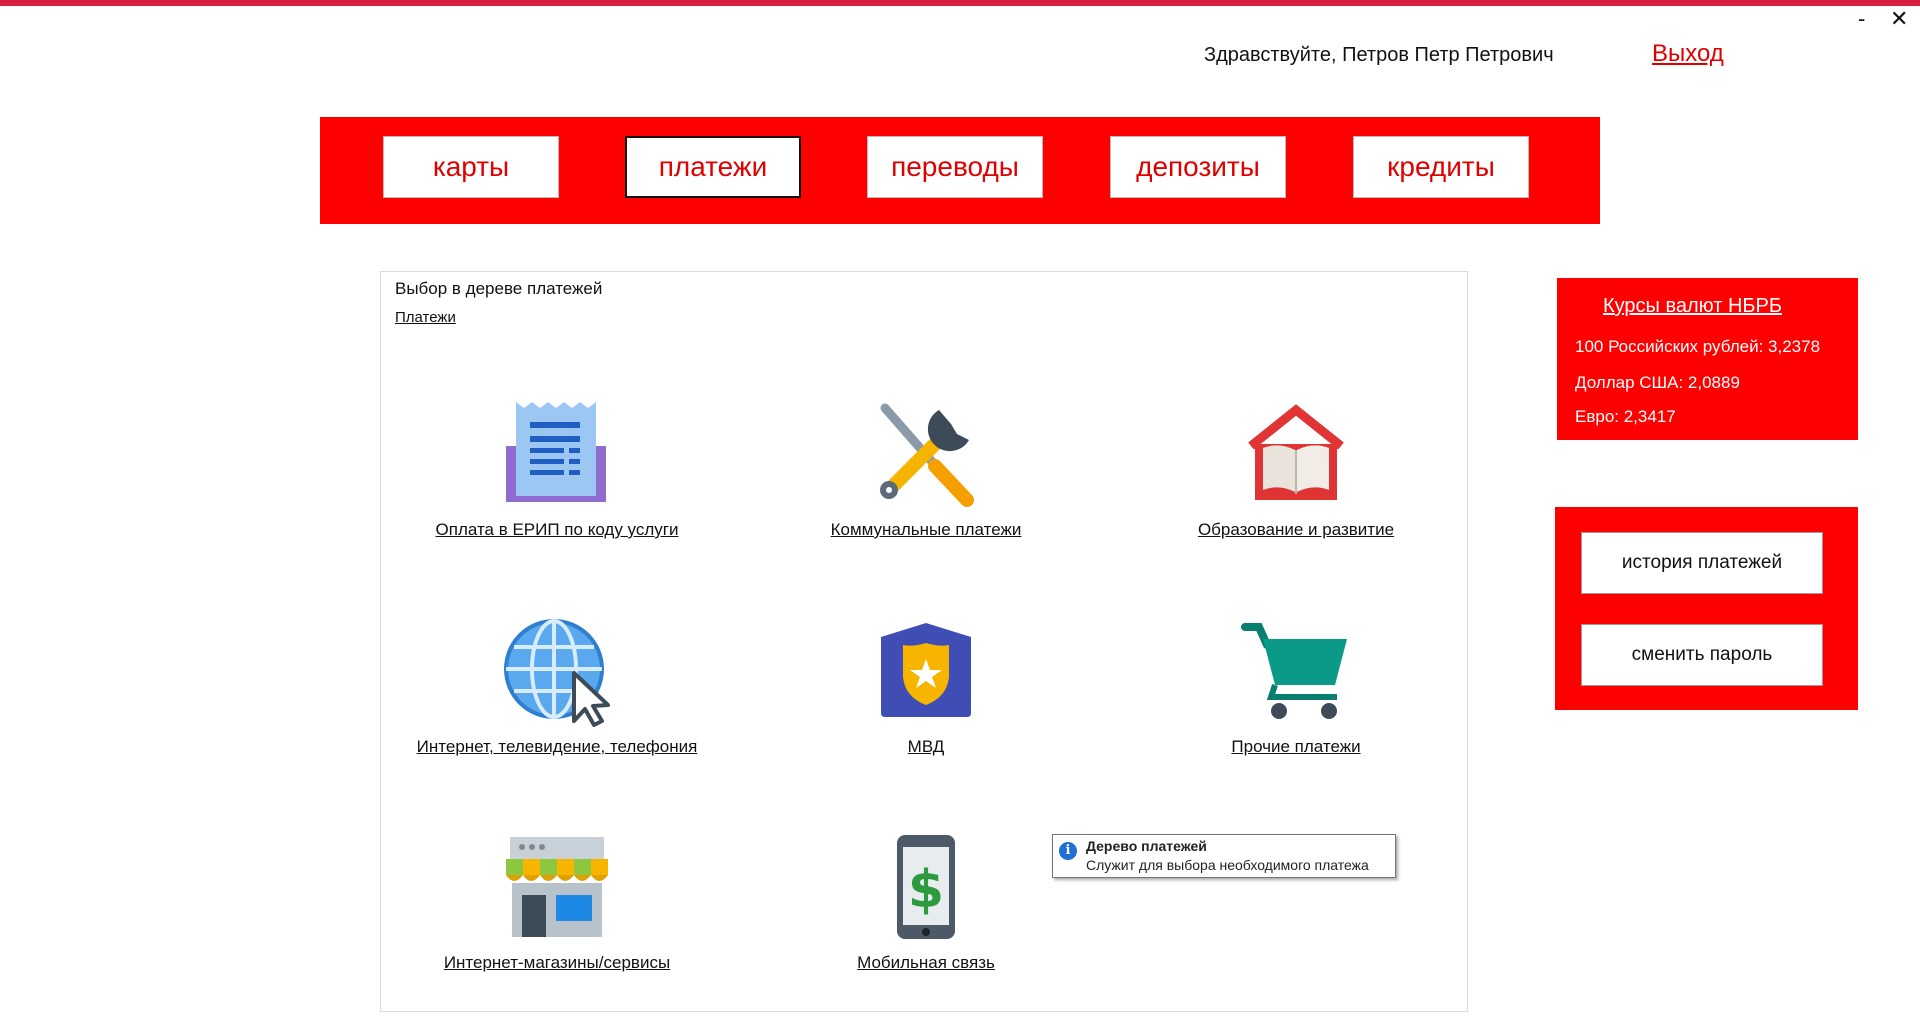 The height and width of the screenshot is (1030, 1920). Describe the element at coordinates (557, 530) in the screenshot. I see `tile-label: Оплата в ЕРИП по коду услуги` at that location.